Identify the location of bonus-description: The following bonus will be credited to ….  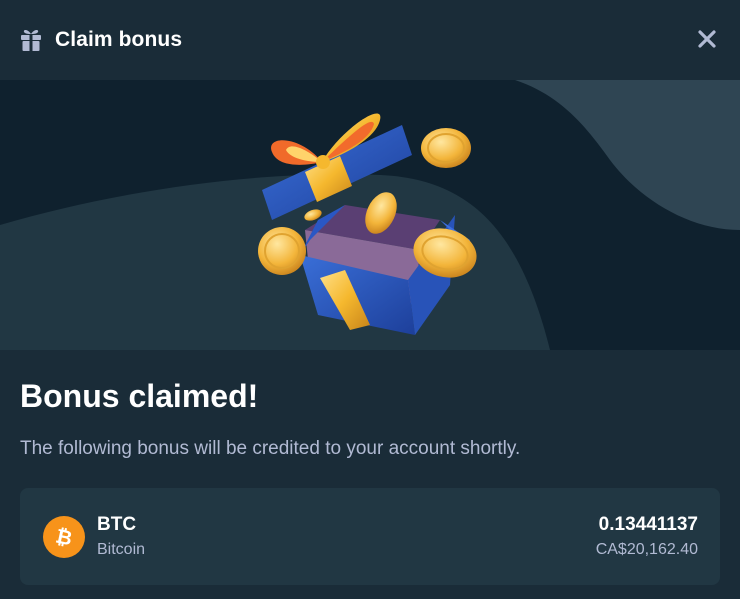
(270, 448).